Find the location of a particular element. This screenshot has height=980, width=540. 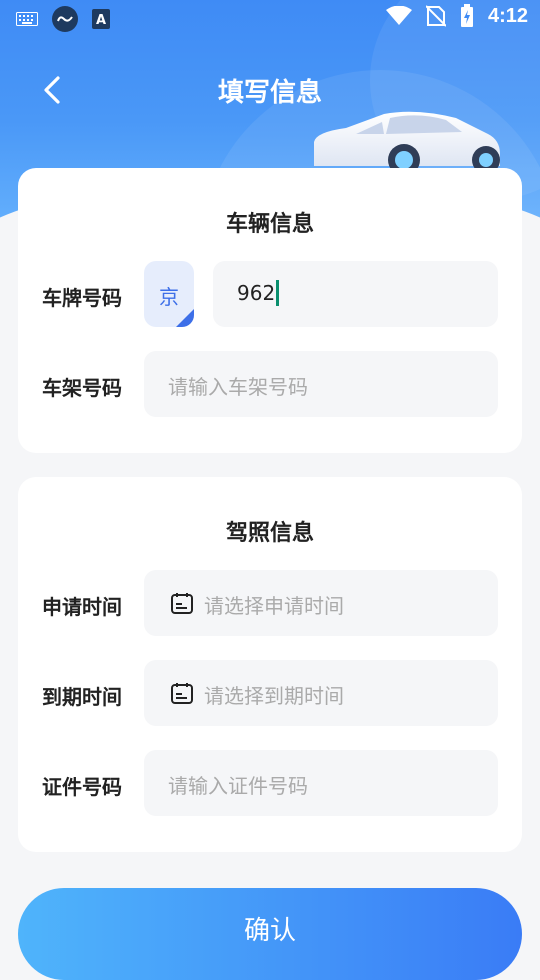

confirm-button-label: 确认 is located at coordinates (269, 931).